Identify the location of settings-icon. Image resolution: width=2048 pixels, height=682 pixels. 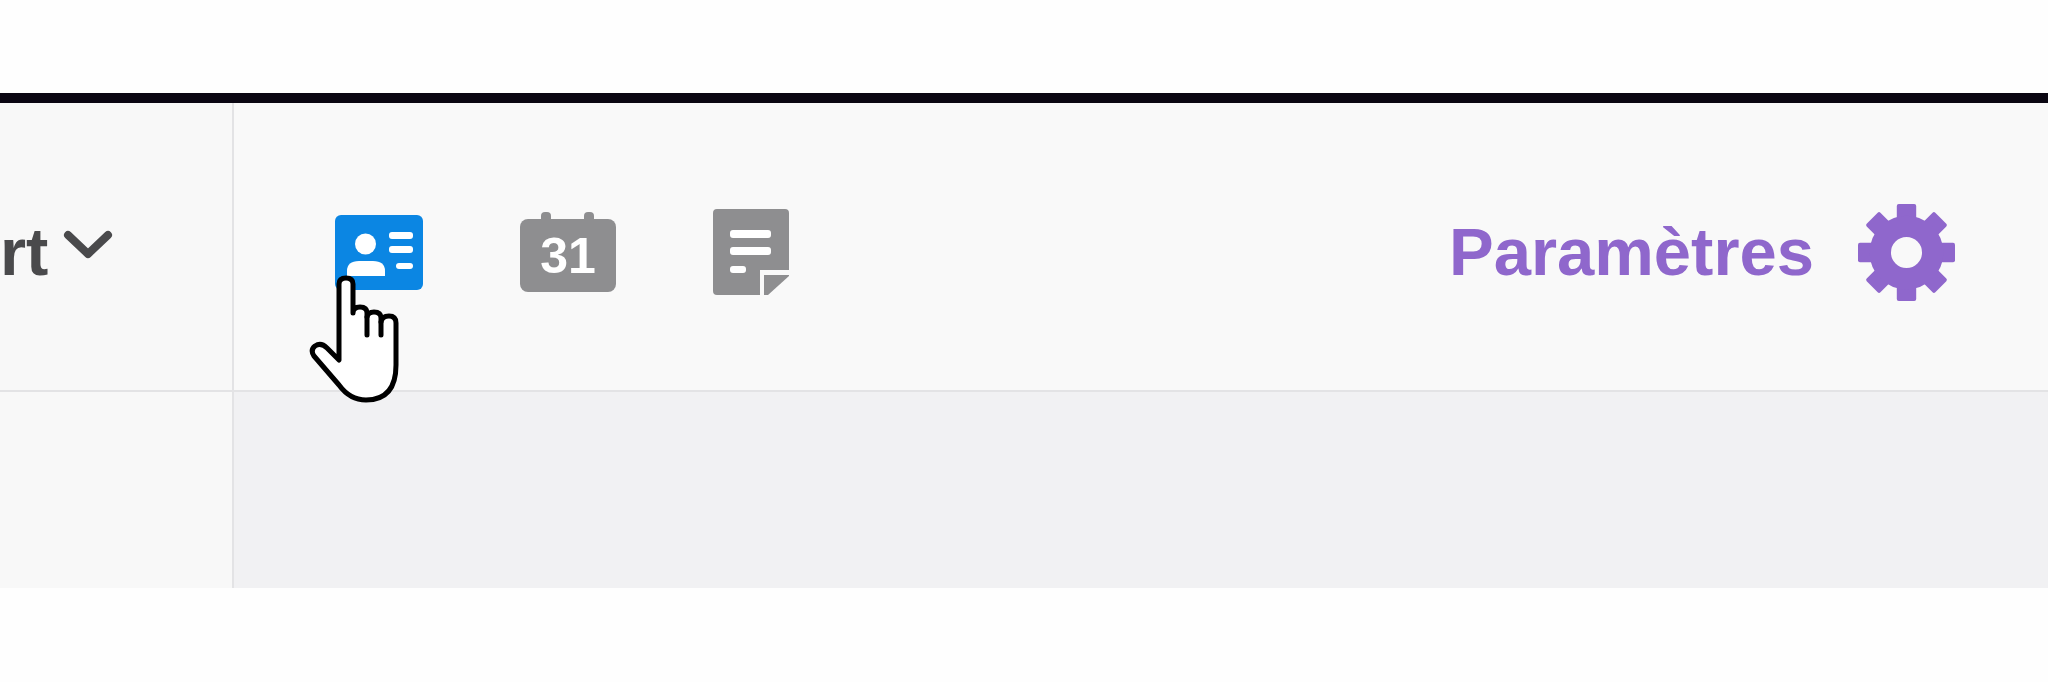
(1906, 252).